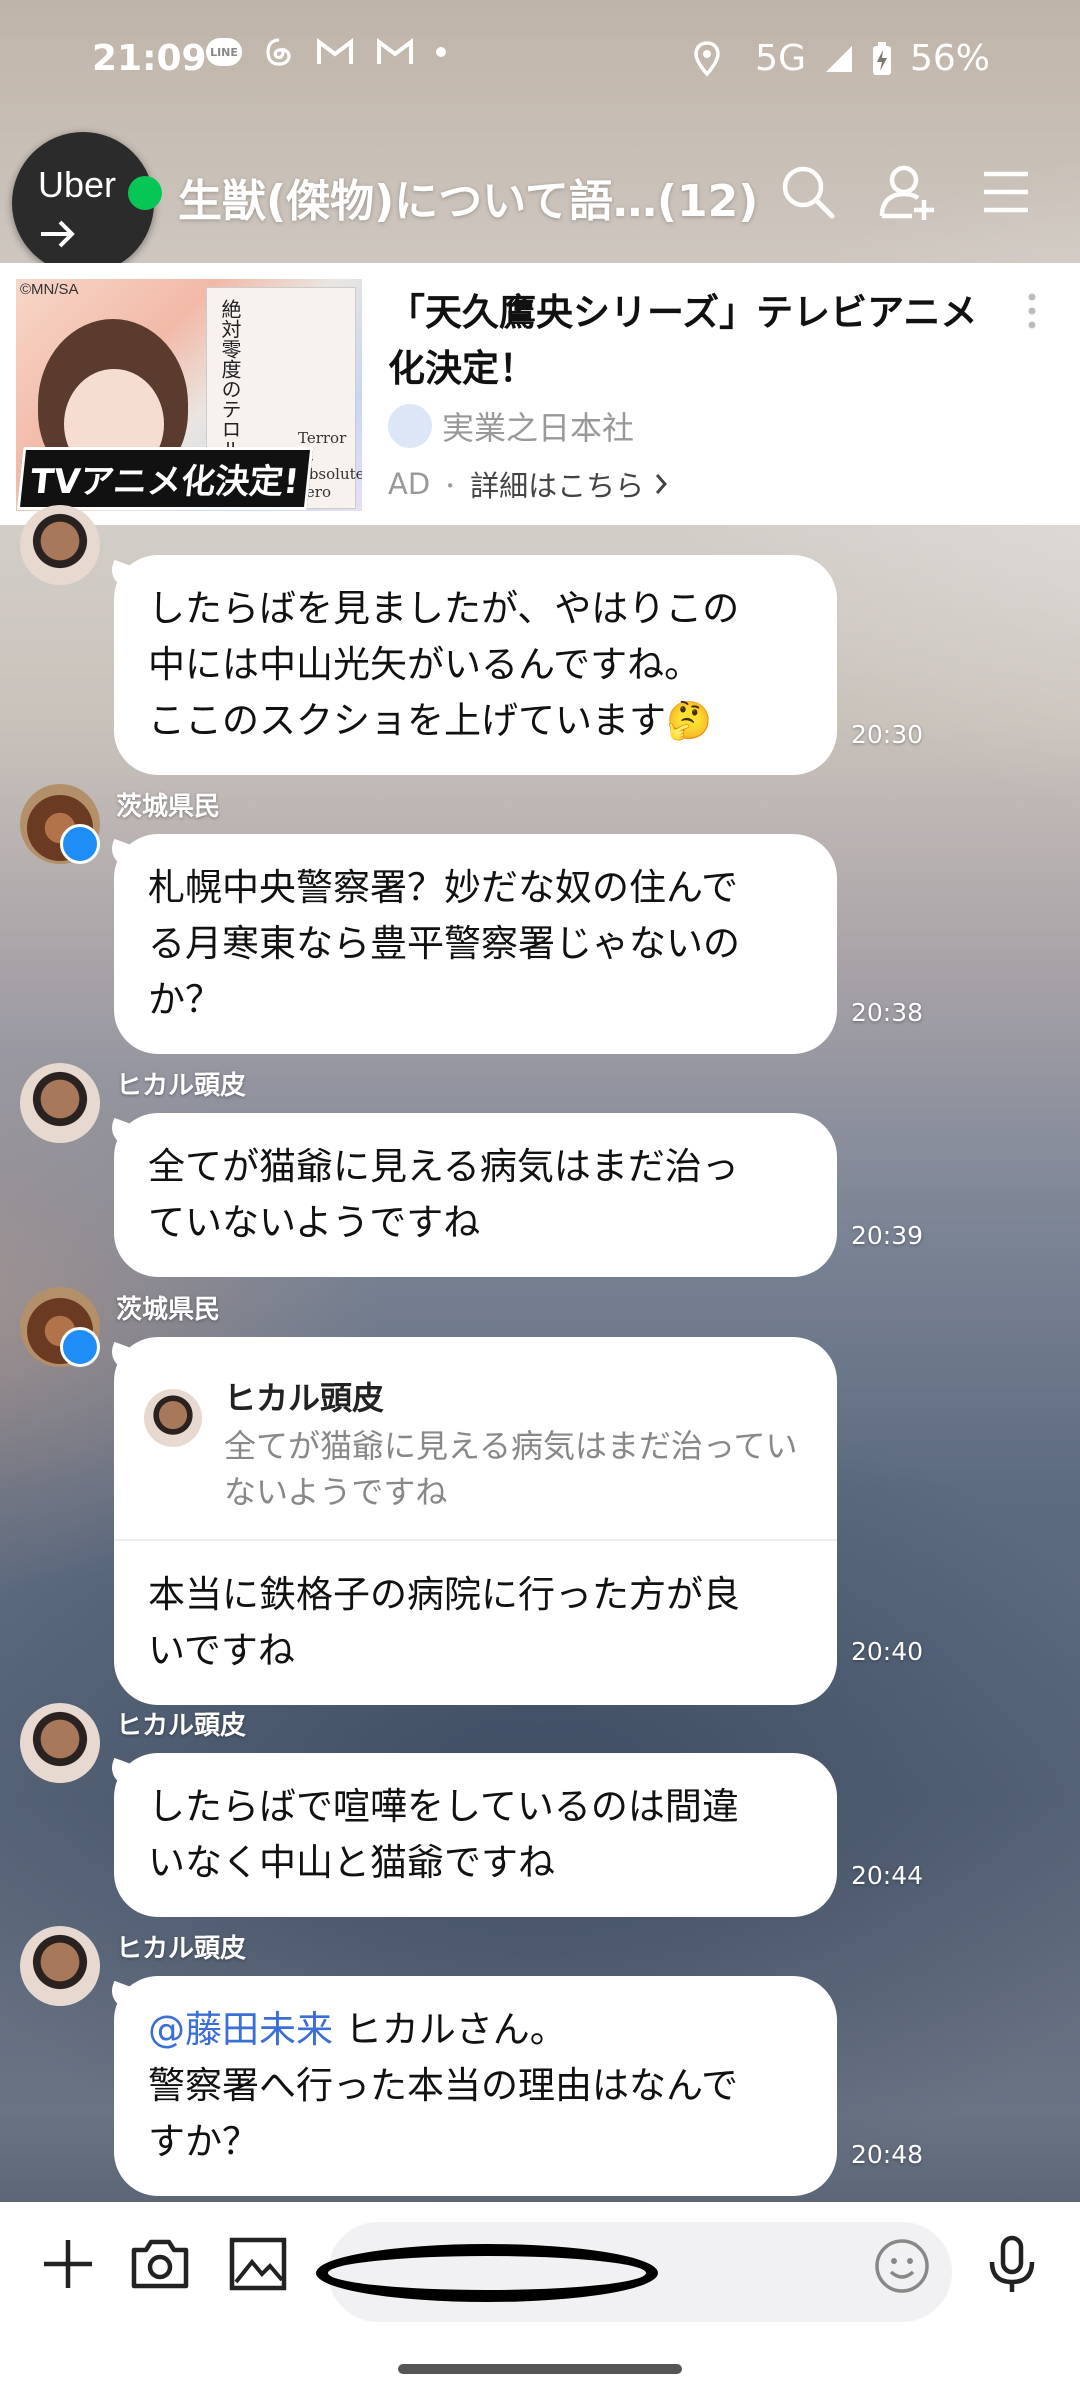 The height and width of the screenshot is (2400, 1080). I want to click on signal-icon, so click(838, 58).